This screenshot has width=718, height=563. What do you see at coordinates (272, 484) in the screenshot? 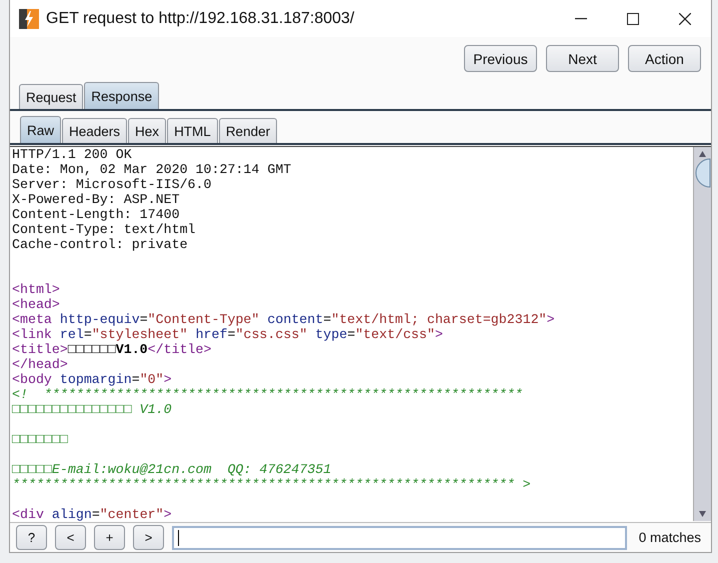
I see `code-line: *************************************************************** >` at bounding box center [272, 484].